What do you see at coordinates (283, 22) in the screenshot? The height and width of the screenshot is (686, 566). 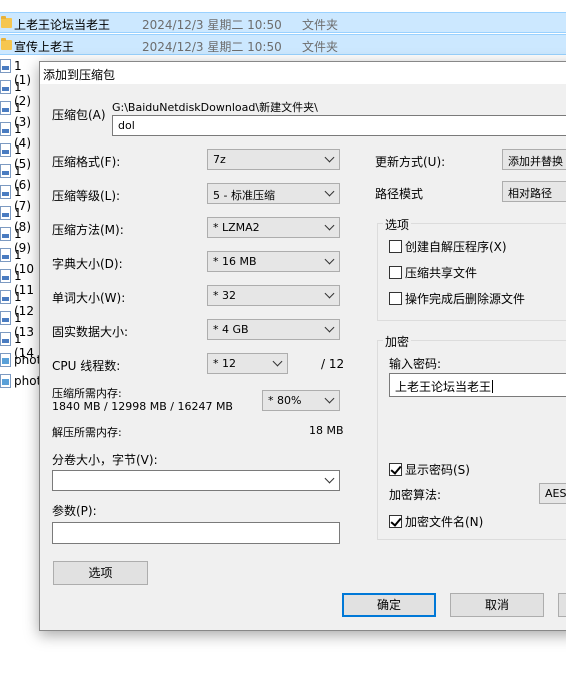 I see `file-row-folder-1: 上老王论坛当老王 2024/12/3 星期二 10:50 文件夹` at bounding box center [283, 22].